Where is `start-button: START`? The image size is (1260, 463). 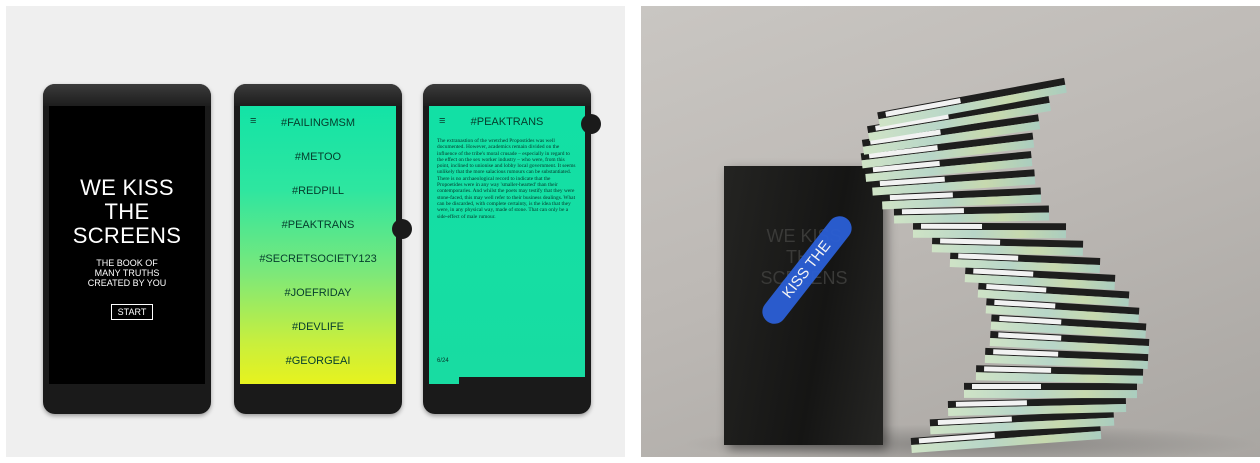
start-button: START is located at coordinates (132, 312).